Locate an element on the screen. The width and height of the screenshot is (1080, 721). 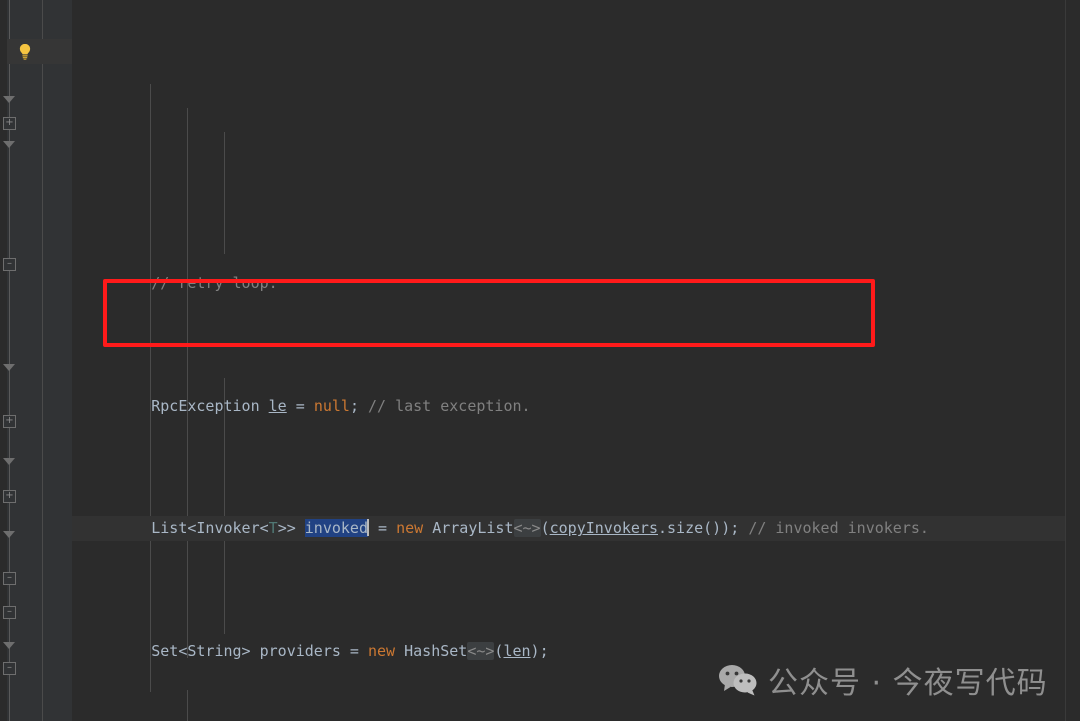
wechat-icon is located at coordinates (738, 680).